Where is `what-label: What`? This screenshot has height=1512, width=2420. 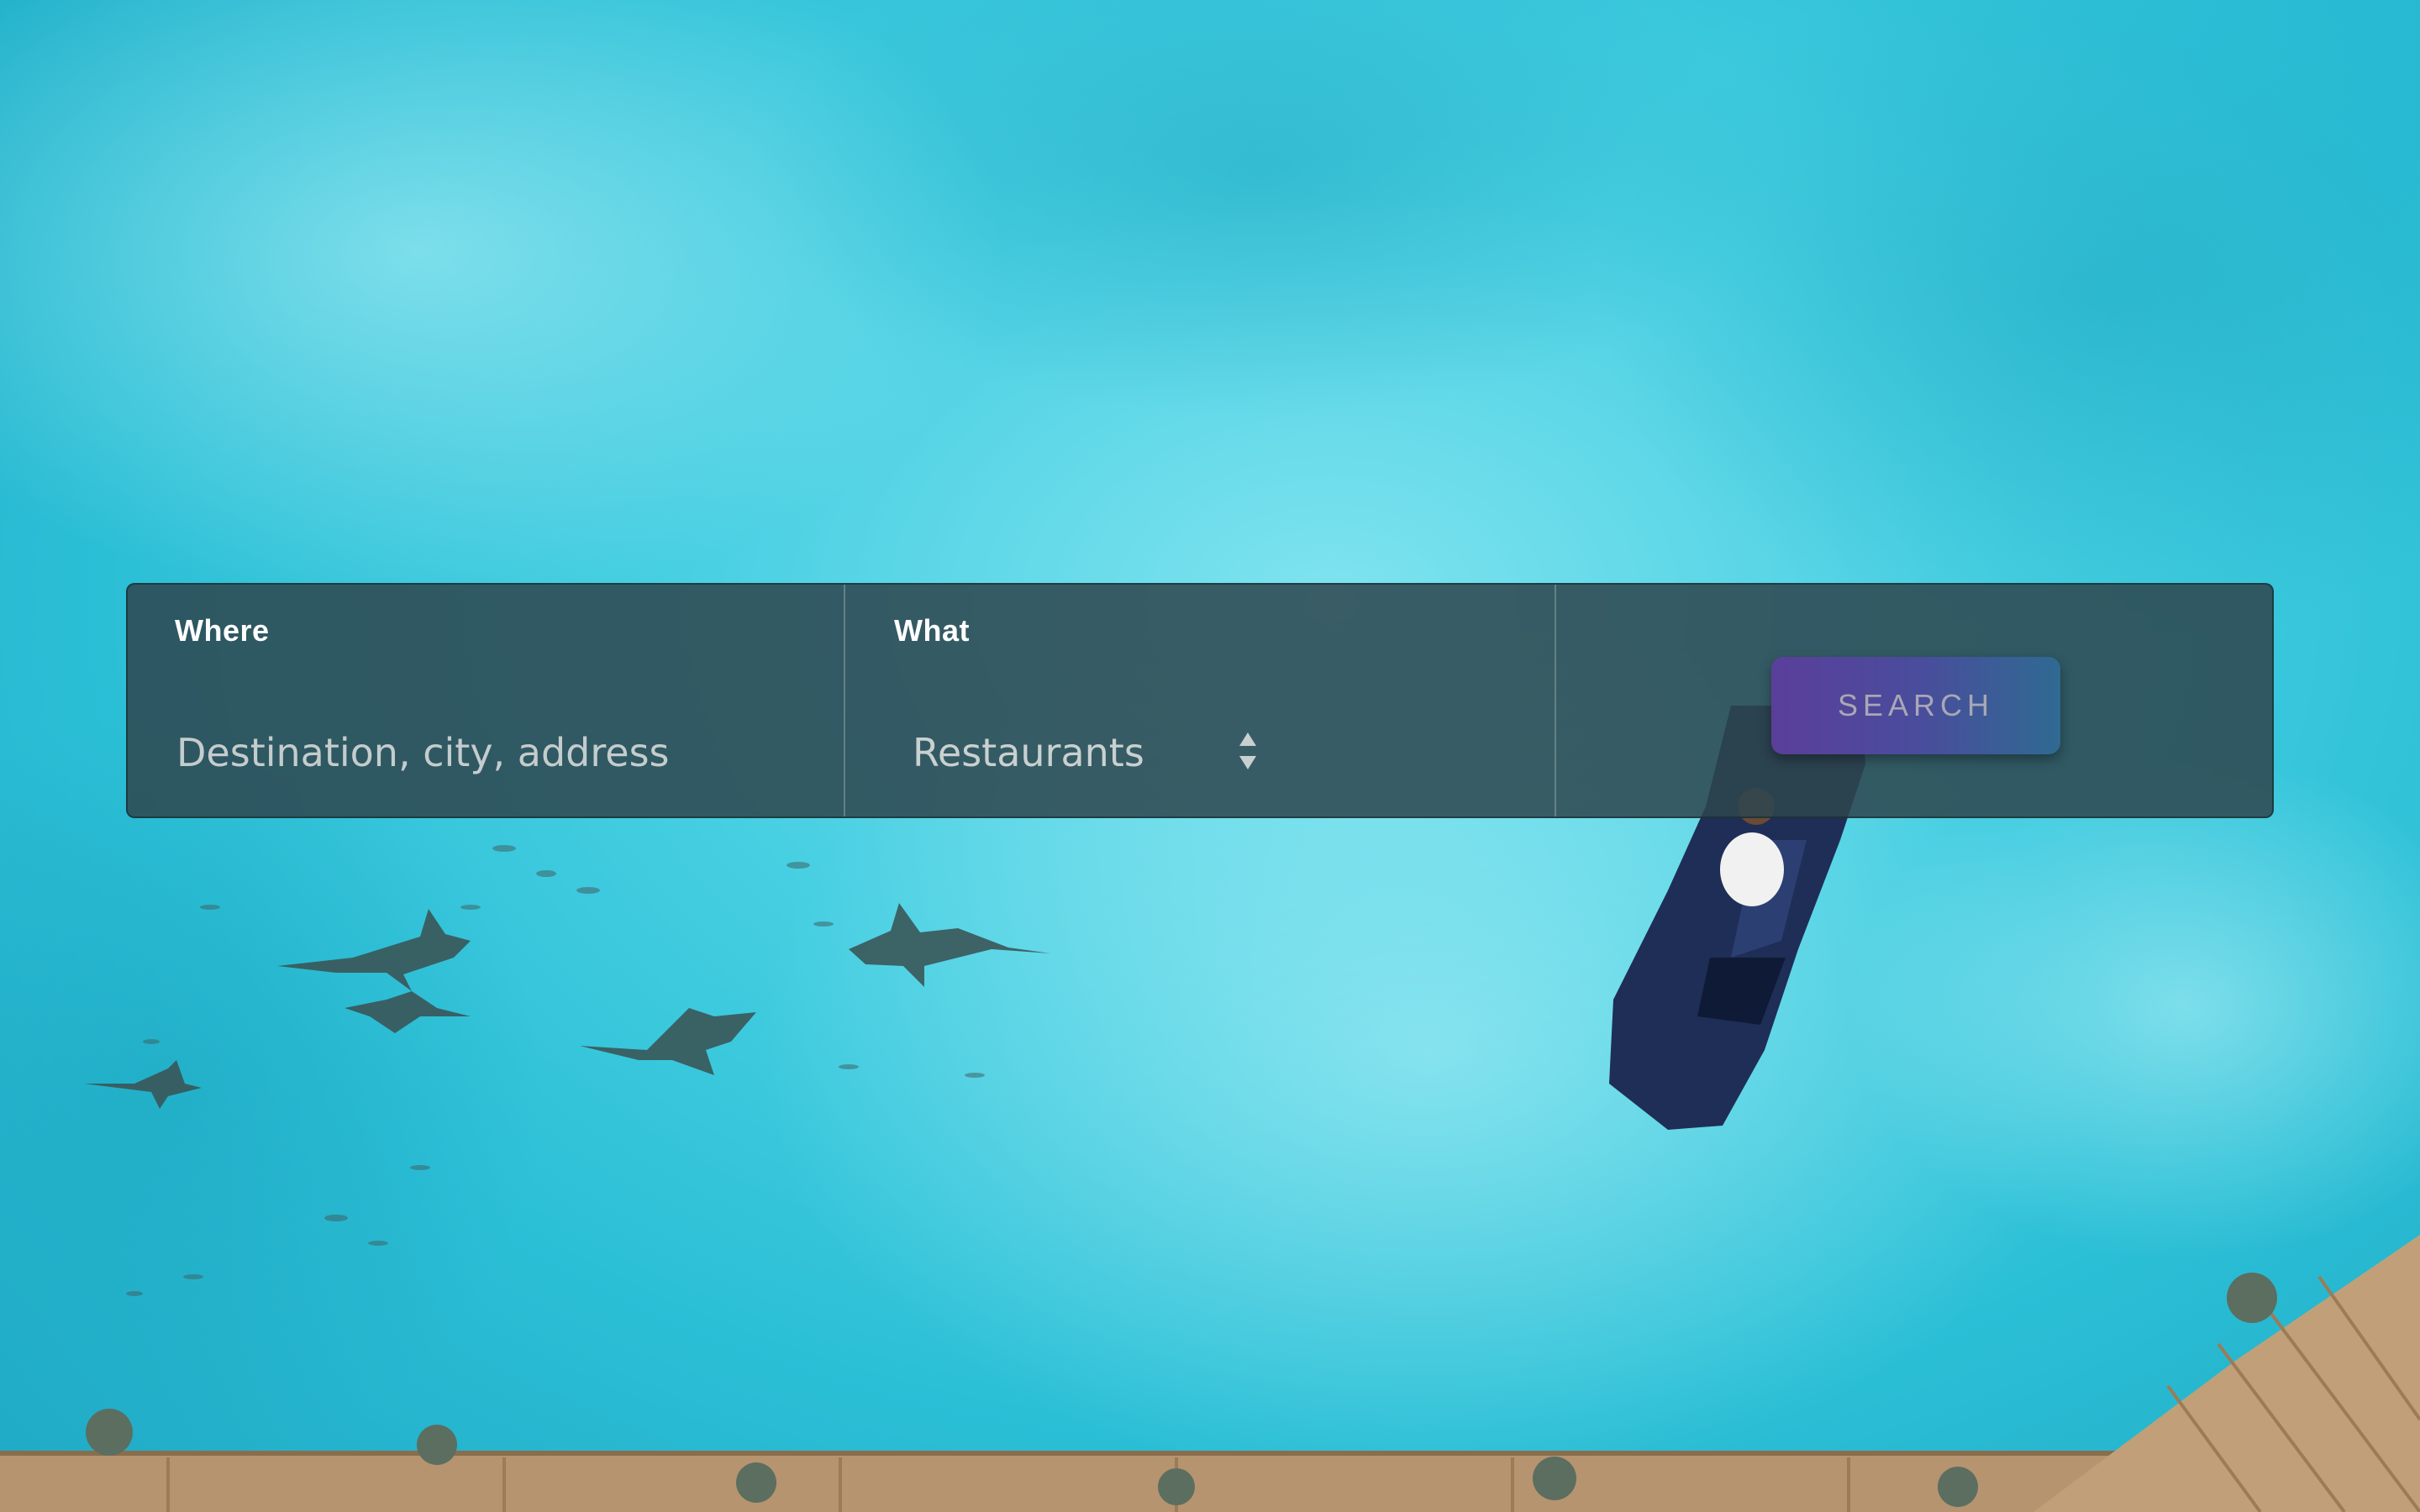
what-label: What is located at coordinates (932, 630).